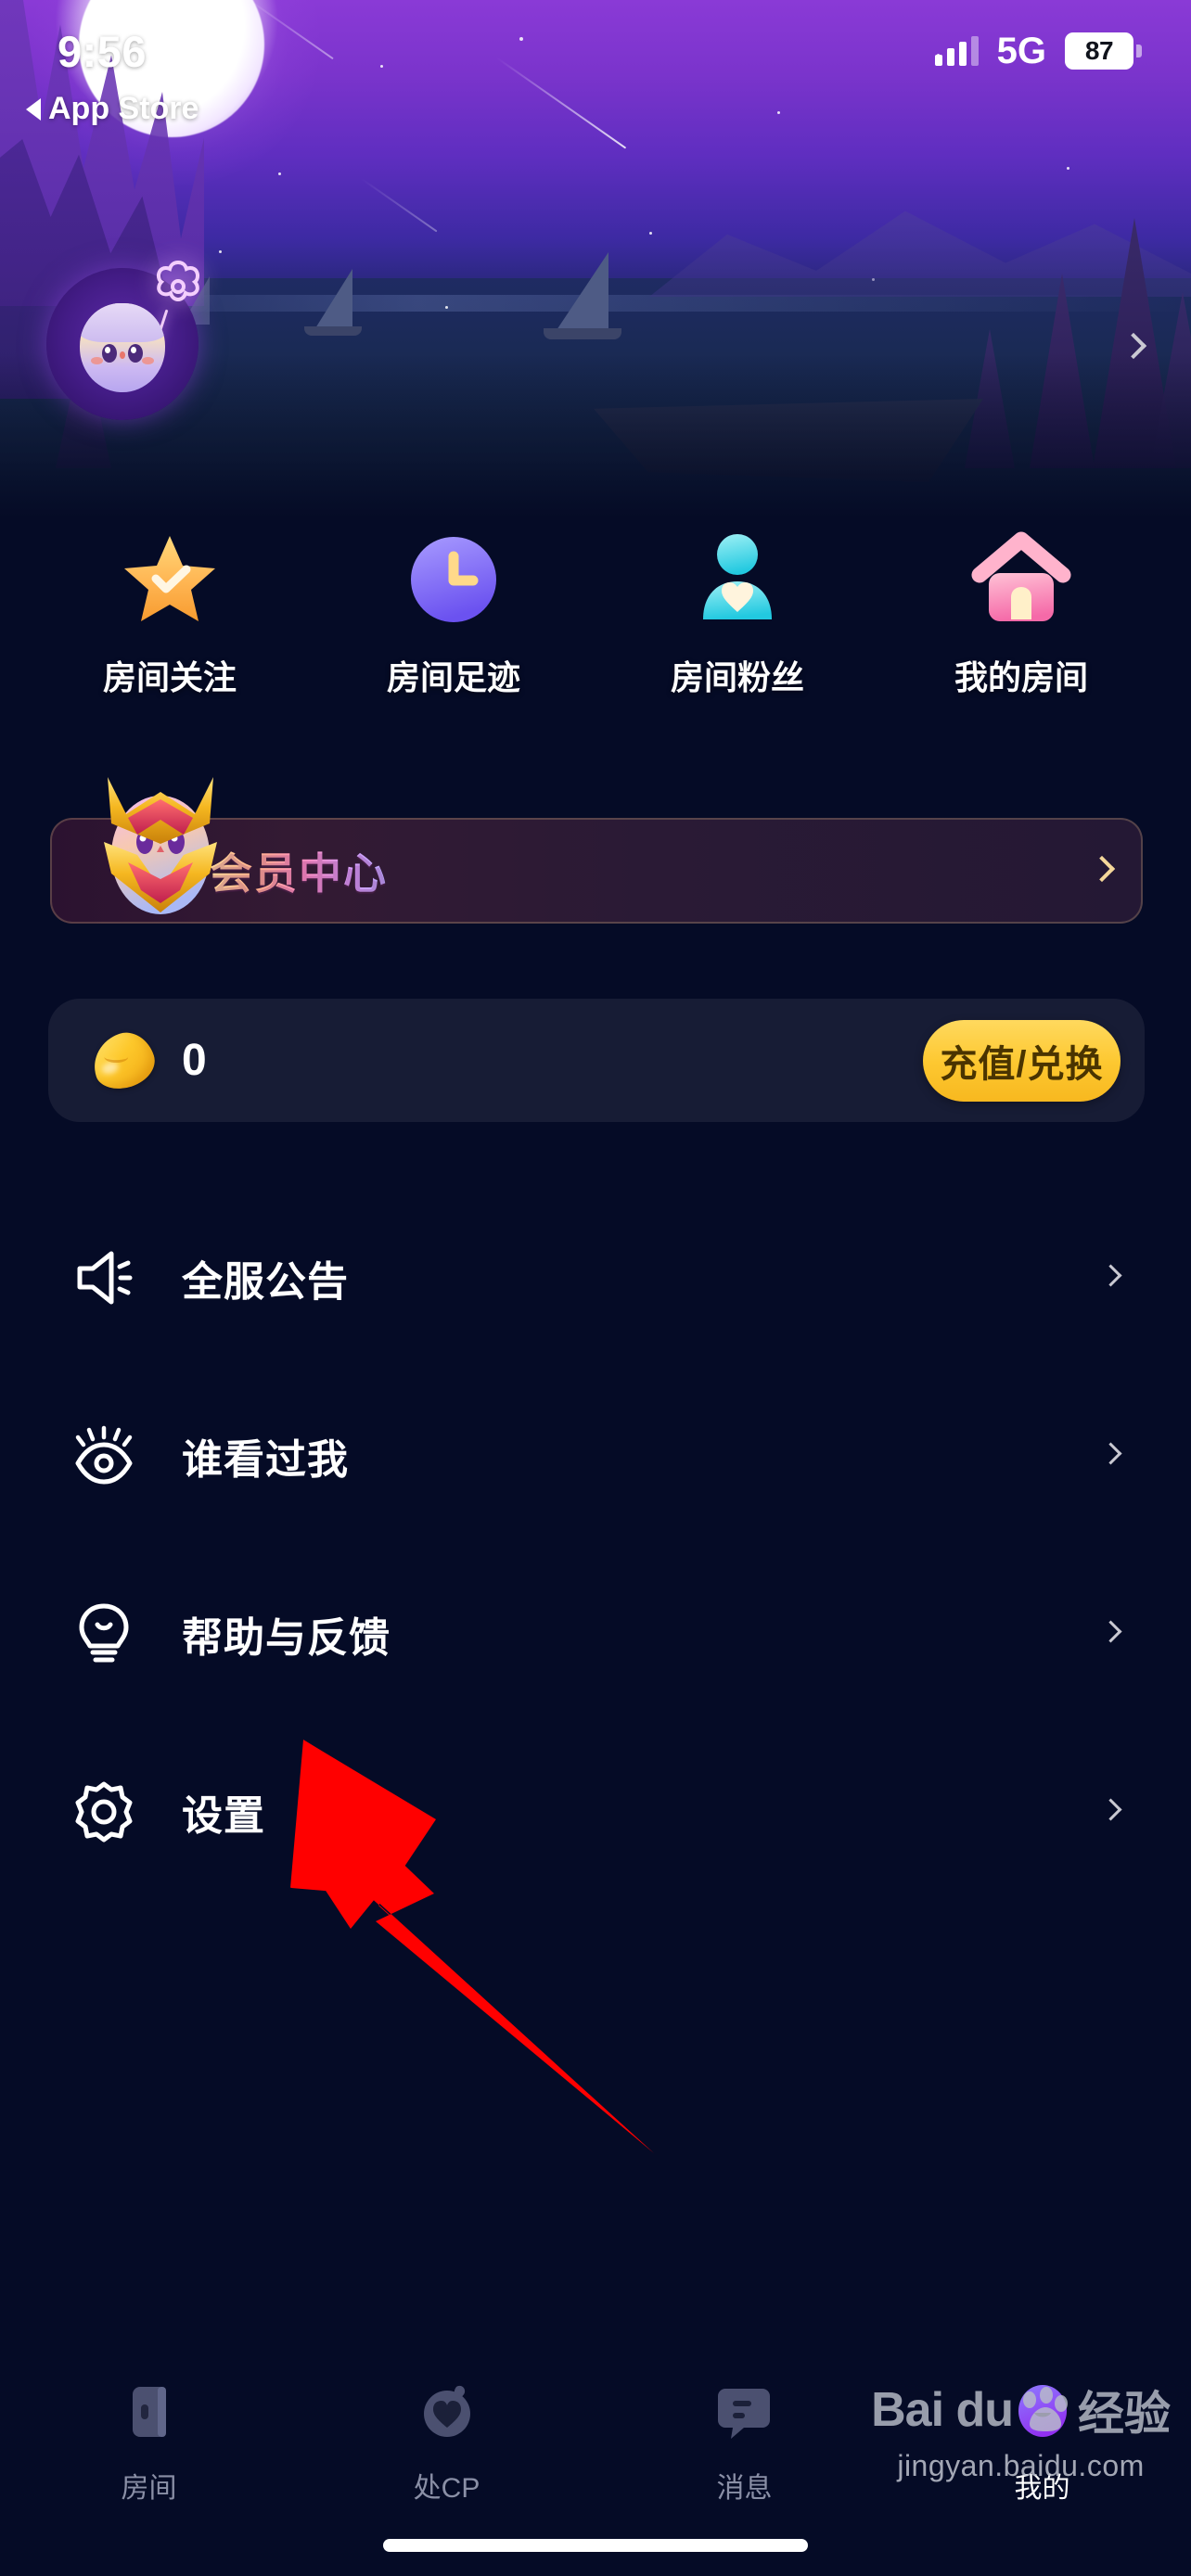  Describe the element at coordinates (942, 2410) in the screenshot. I see `watermark-brand: Bai du` at that location.